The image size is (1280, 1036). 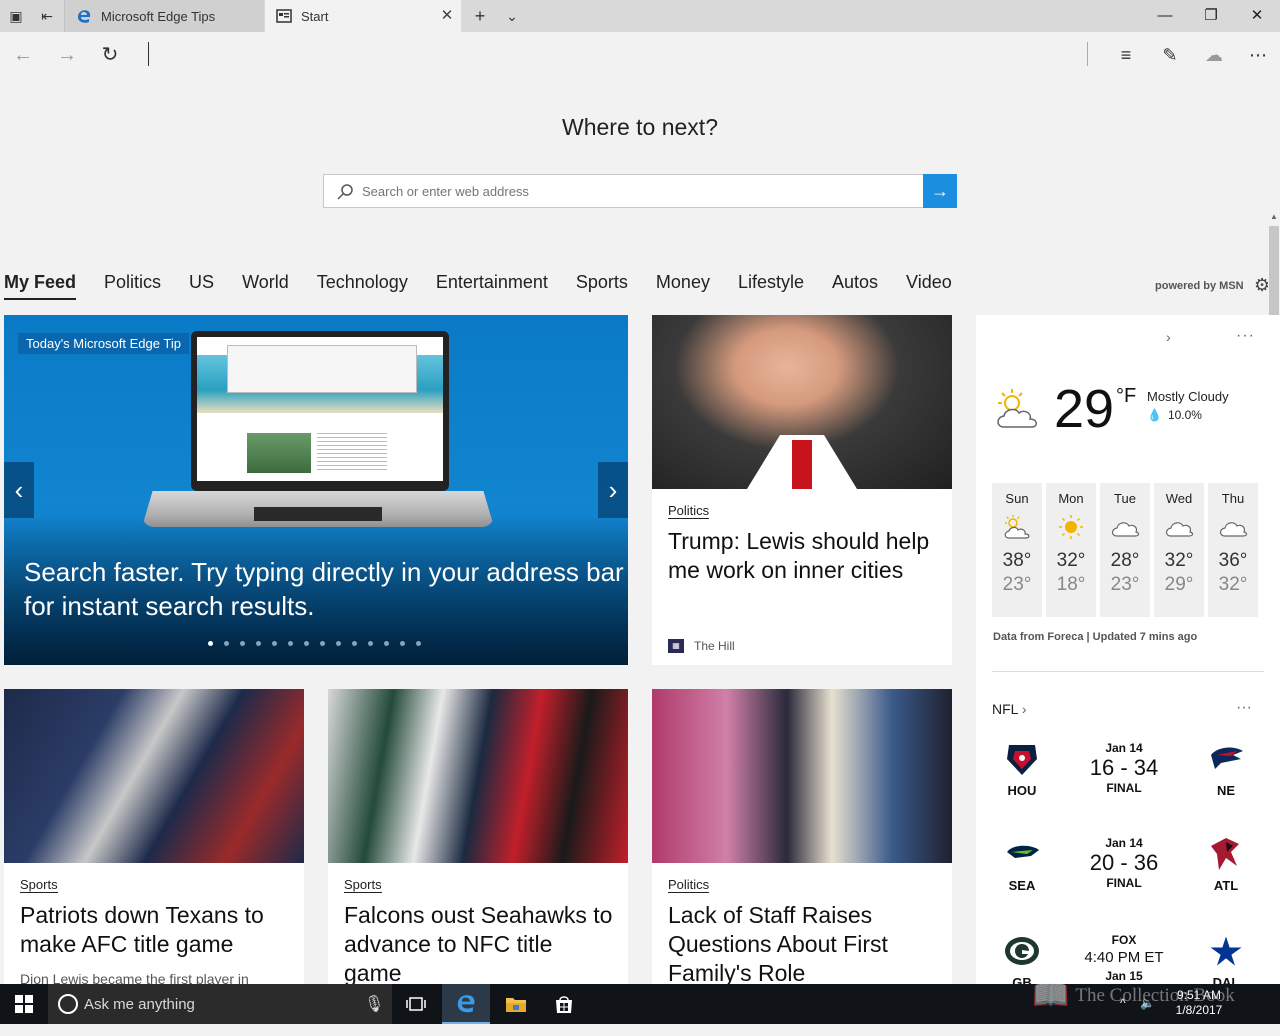 I want to click on hub-icon: ≡, so click(x=1126, y=55).